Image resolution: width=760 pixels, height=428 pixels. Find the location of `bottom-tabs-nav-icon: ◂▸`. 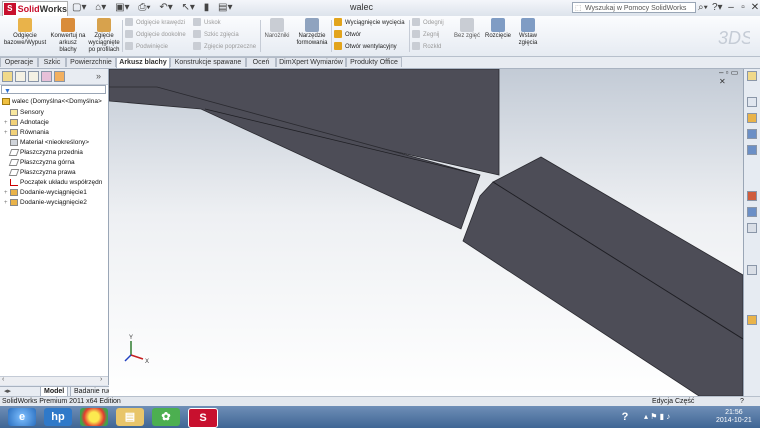

bottom-tabs-nav-icon: ◂▸ is located at coordinates (7, 391).